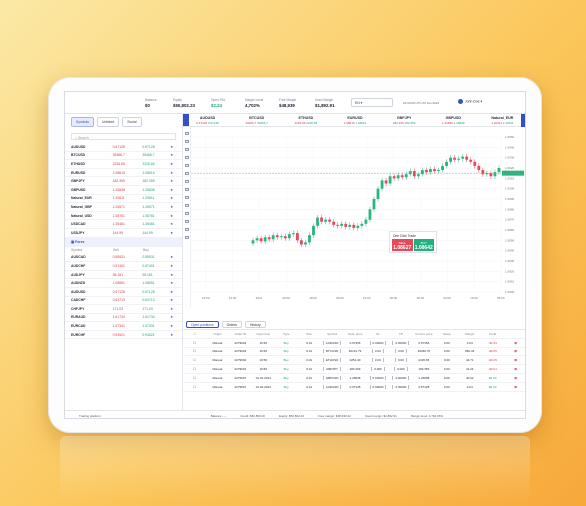  Describe the element at coordinates (128, 198) in the screenshot. I see `symbol-sell: 1.20611` at that location.